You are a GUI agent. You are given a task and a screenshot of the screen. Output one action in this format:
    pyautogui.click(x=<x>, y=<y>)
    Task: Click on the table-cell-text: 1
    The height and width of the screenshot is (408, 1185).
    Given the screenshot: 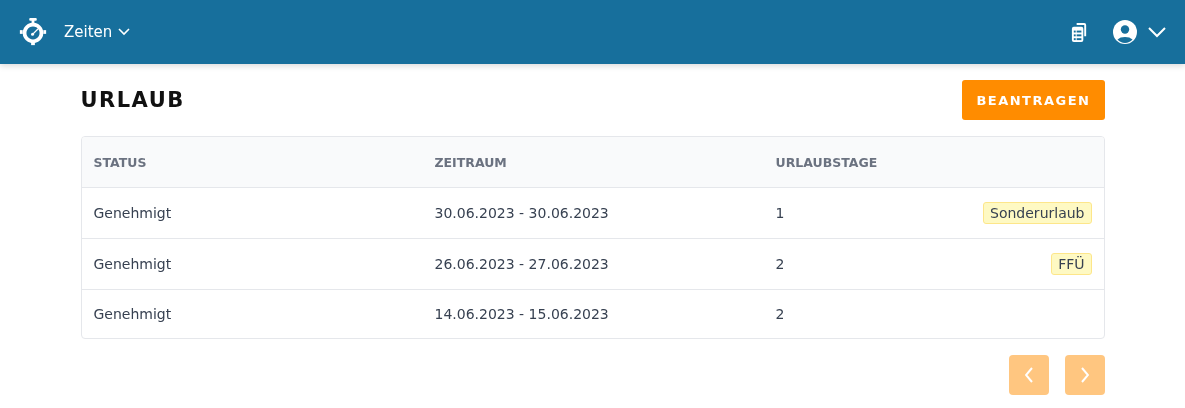 What is the action you would take?
    pyautogui.click(x=780, y=213)
    